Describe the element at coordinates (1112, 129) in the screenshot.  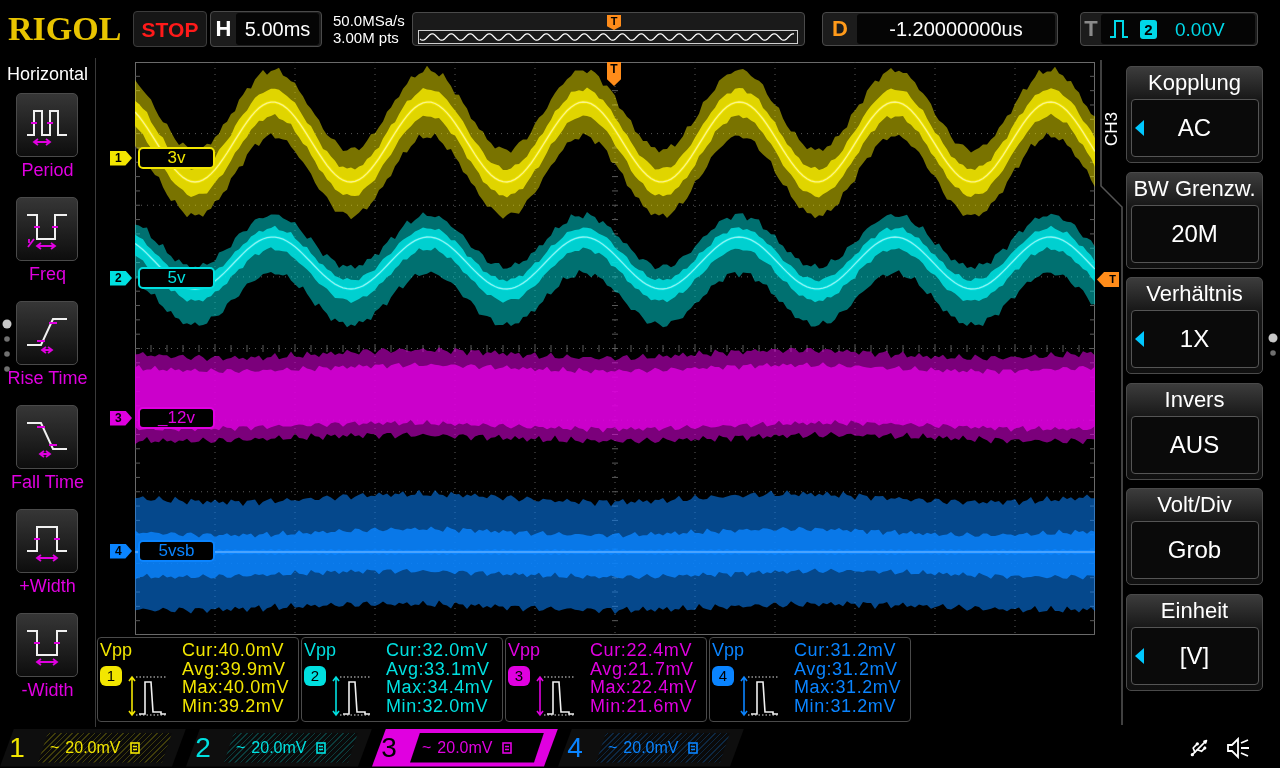
I see `channel-menu-title: CH3` at that location.